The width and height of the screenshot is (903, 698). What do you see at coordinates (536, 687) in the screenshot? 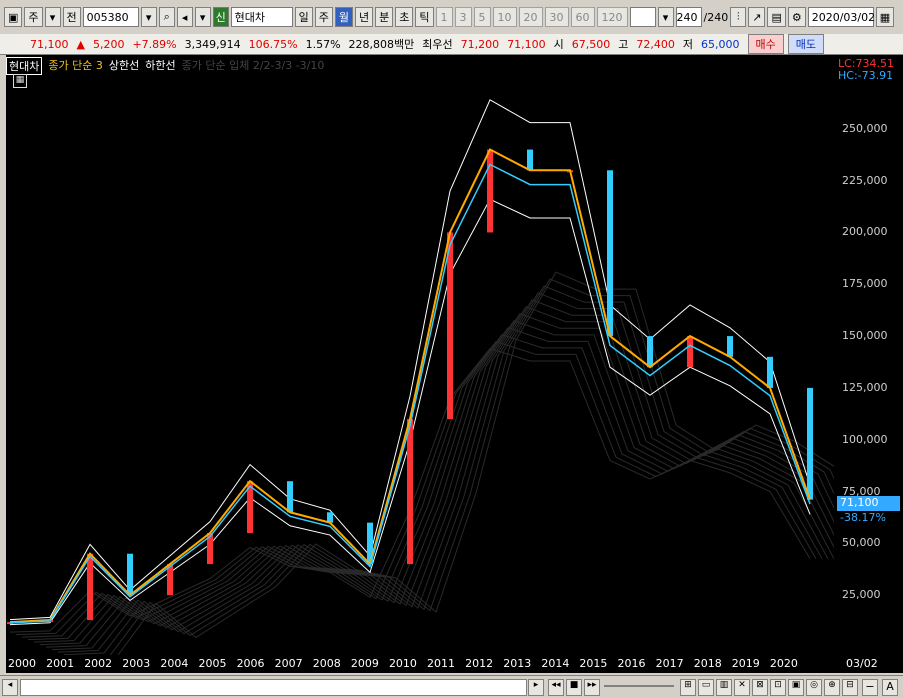
I see `scroll-right-icon: ▸` at bounding box center [536, 687].